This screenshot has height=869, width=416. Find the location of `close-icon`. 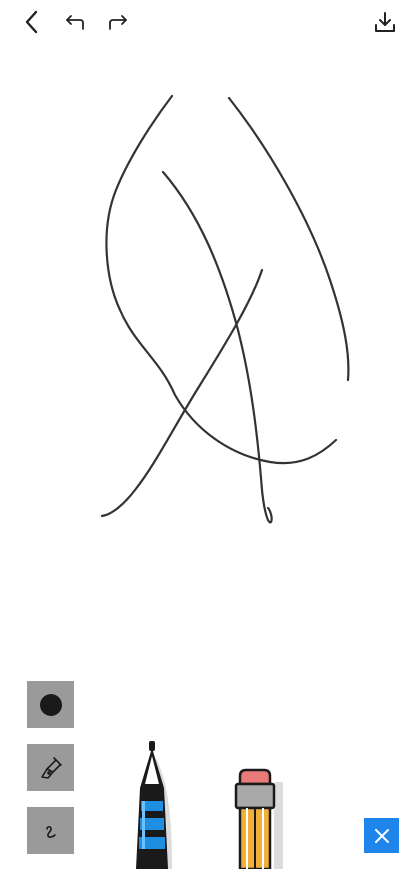

close-icon is located at coordinates (381, 835).